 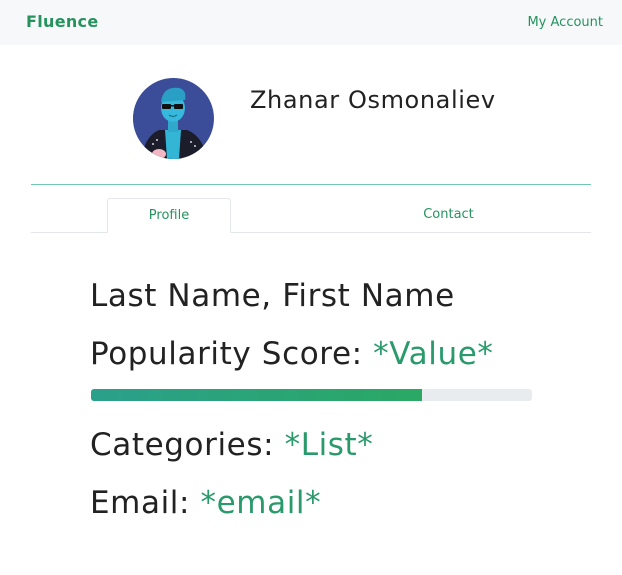 What do you see at coordinates (256, 395) in the screenshot?
I see `popularity-progress-fill` at bounding box center [256, 395].